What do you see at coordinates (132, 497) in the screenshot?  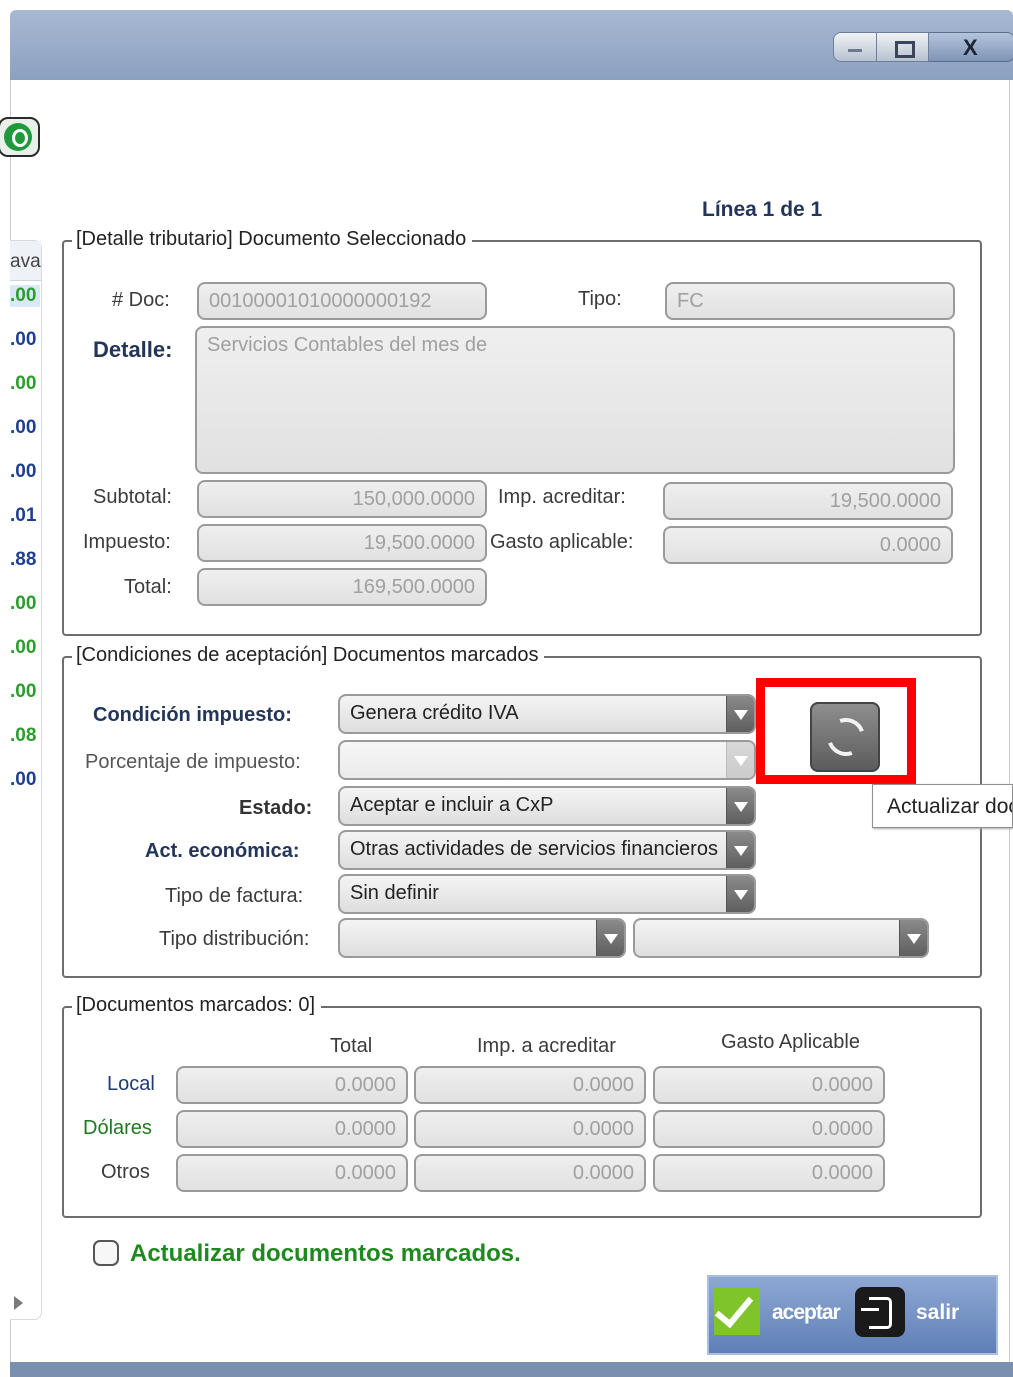 I see `subtotal-label: Subtotal:` at bounding box center [132, 497].